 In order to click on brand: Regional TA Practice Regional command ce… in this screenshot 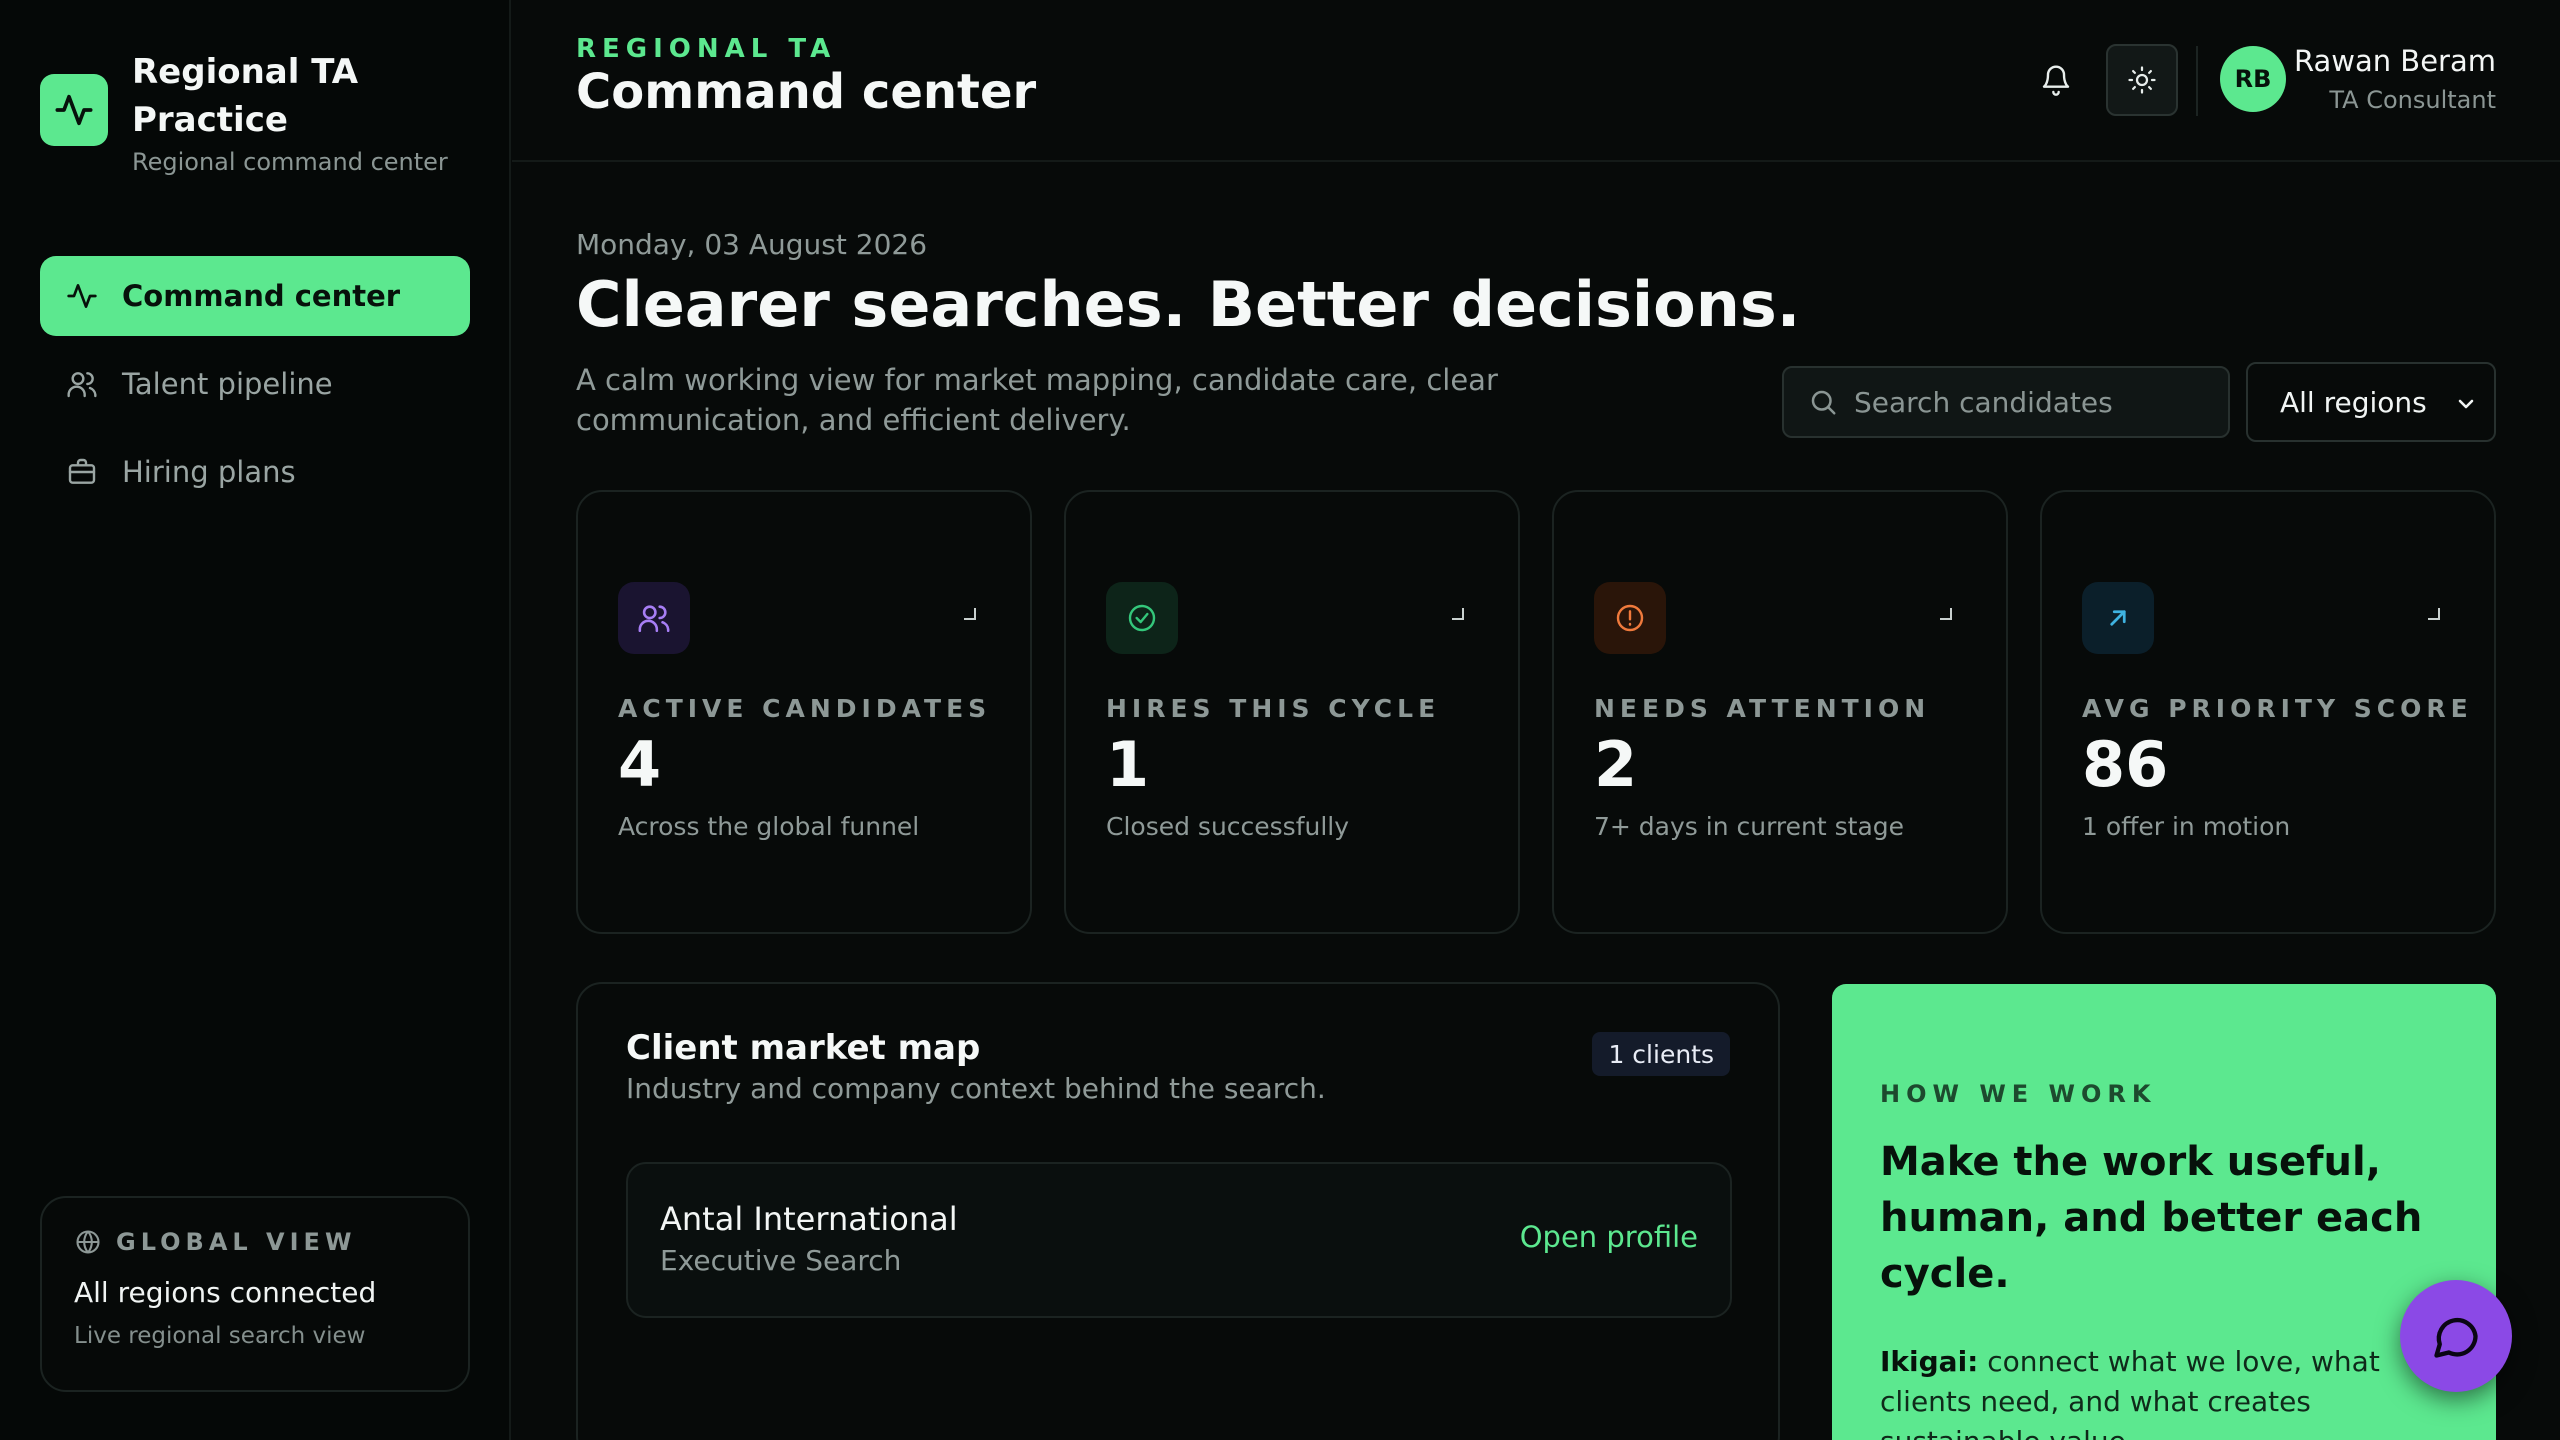, I will do `click(244, 112)`.